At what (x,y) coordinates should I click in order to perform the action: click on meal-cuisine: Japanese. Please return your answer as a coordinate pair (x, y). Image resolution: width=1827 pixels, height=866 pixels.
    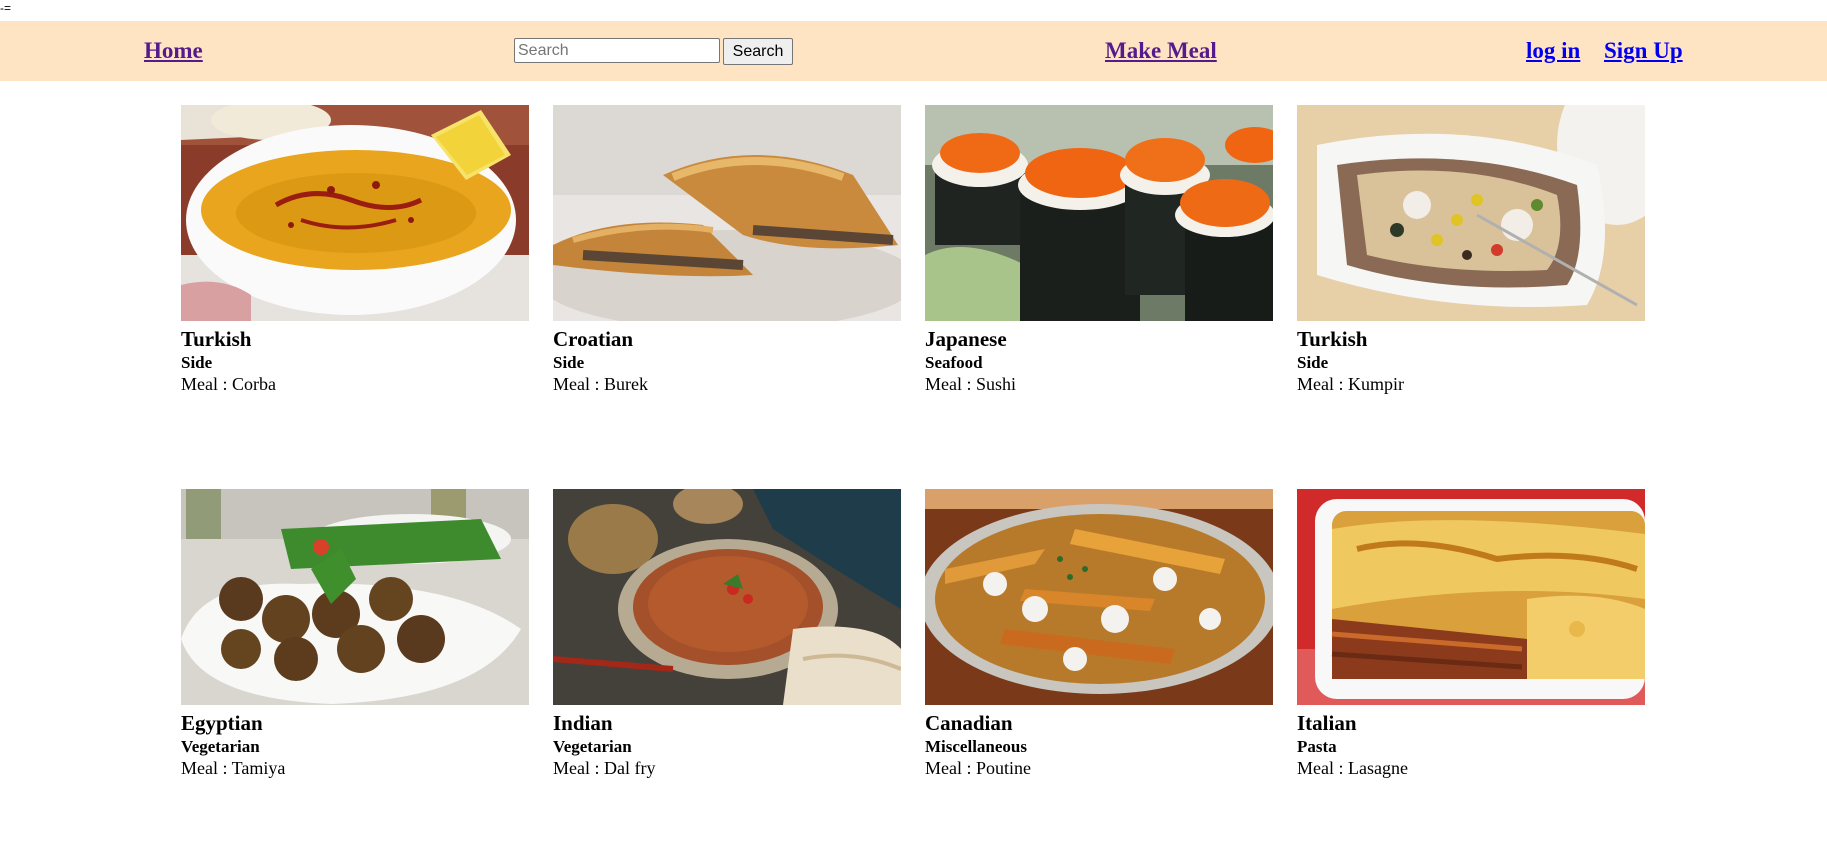
    Looking at the image, I should click on (966, 339).